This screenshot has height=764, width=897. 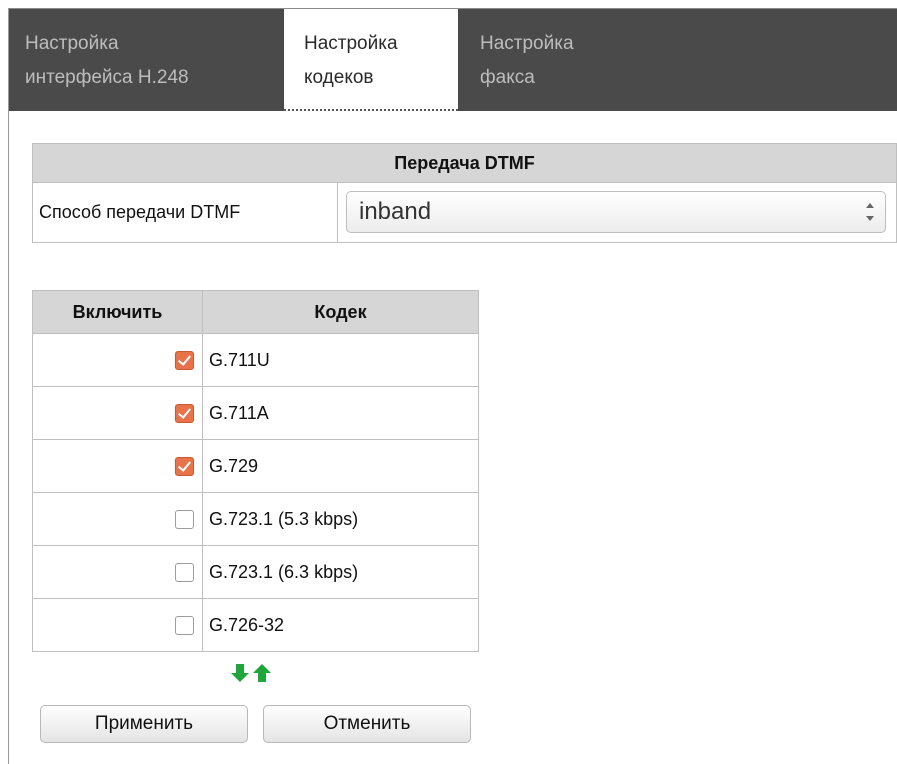 I want to click on codec-name: G.723.1 (5.3 kbps), so click(x=340, y=519).